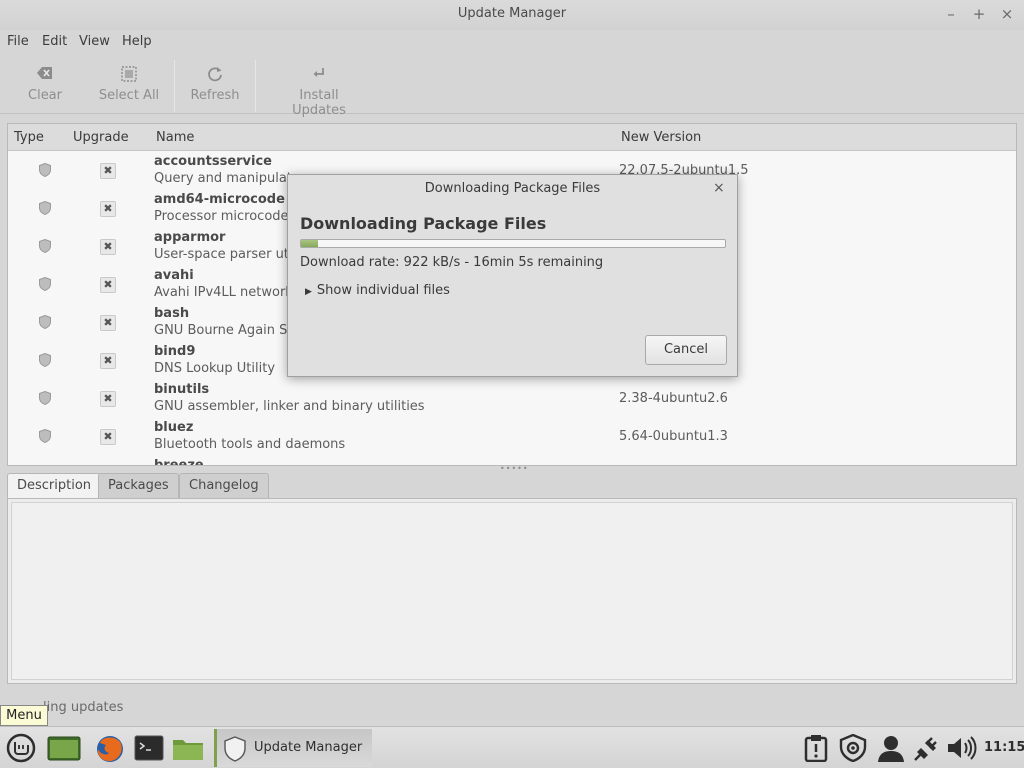 Image resolution: width=1024 pixels, height=768 pixels. I want to click on network-wired-icon, so click(927, 748).